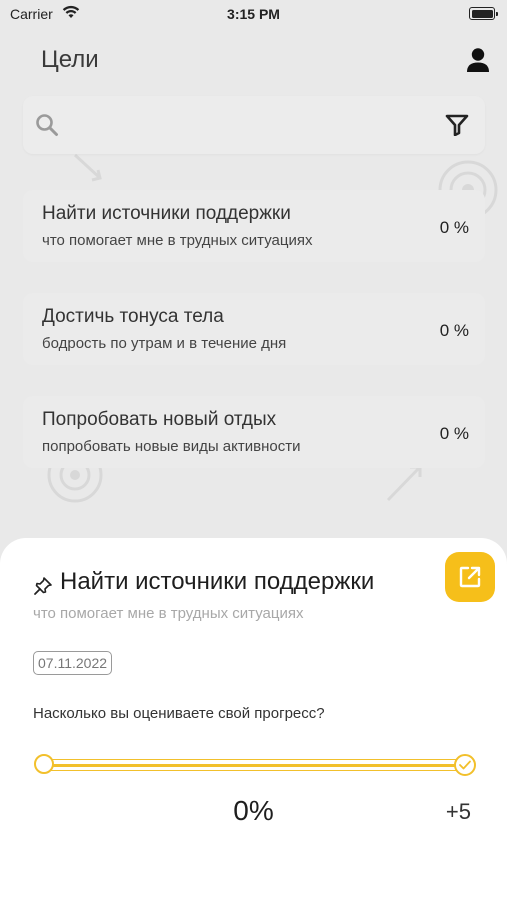  Describe the element at coordinates (47, 125) in the screenshot. I see `search-icon` at that location.